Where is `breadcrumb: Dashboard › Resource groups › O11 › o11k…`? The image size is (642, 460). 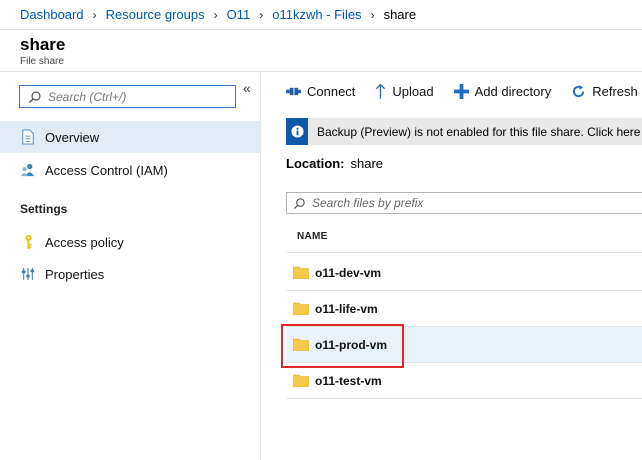
breadcrumb: Dashboard › Resource groups › O11 › o11k… is located at coordinates (321, 15).